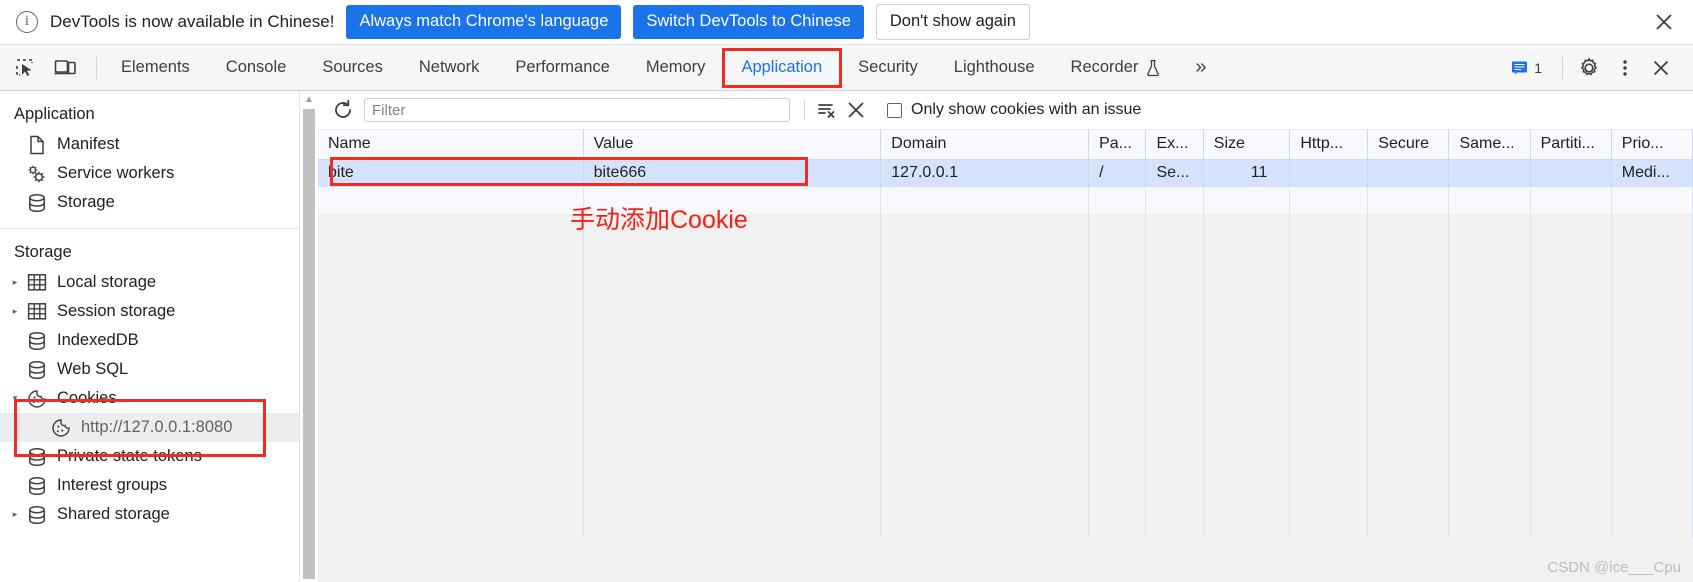 This screenshot has width=1693, height=582. What do you see at coordinates (149, 340) in the screenshot?
I see `sidebar-item-indexeddb: IndexedDB` at bounding box center [149, 340].